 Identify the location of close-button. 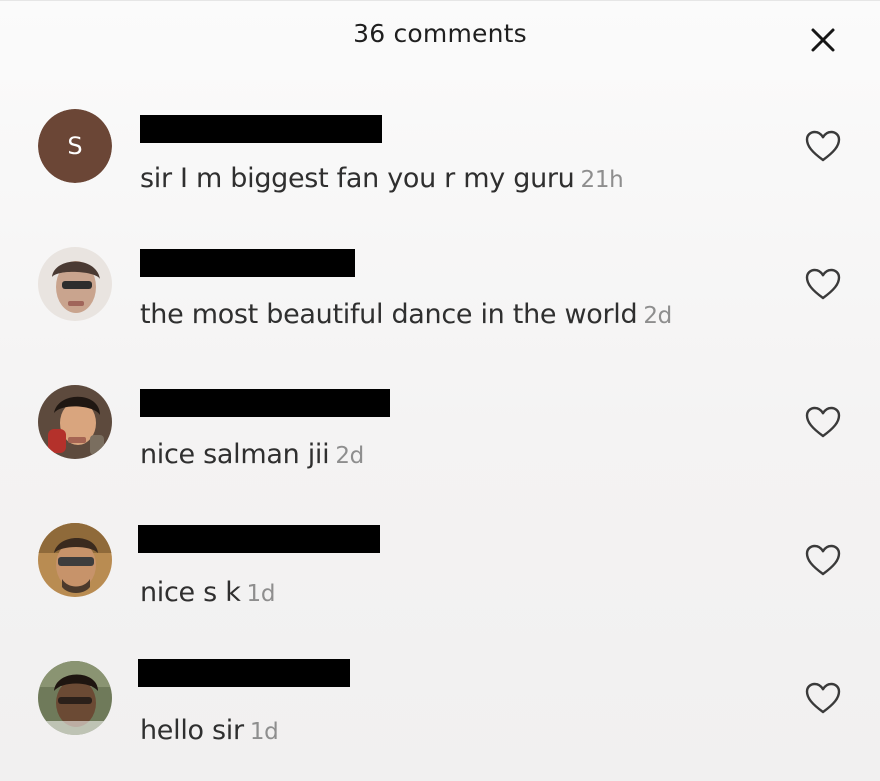
(823, 40).